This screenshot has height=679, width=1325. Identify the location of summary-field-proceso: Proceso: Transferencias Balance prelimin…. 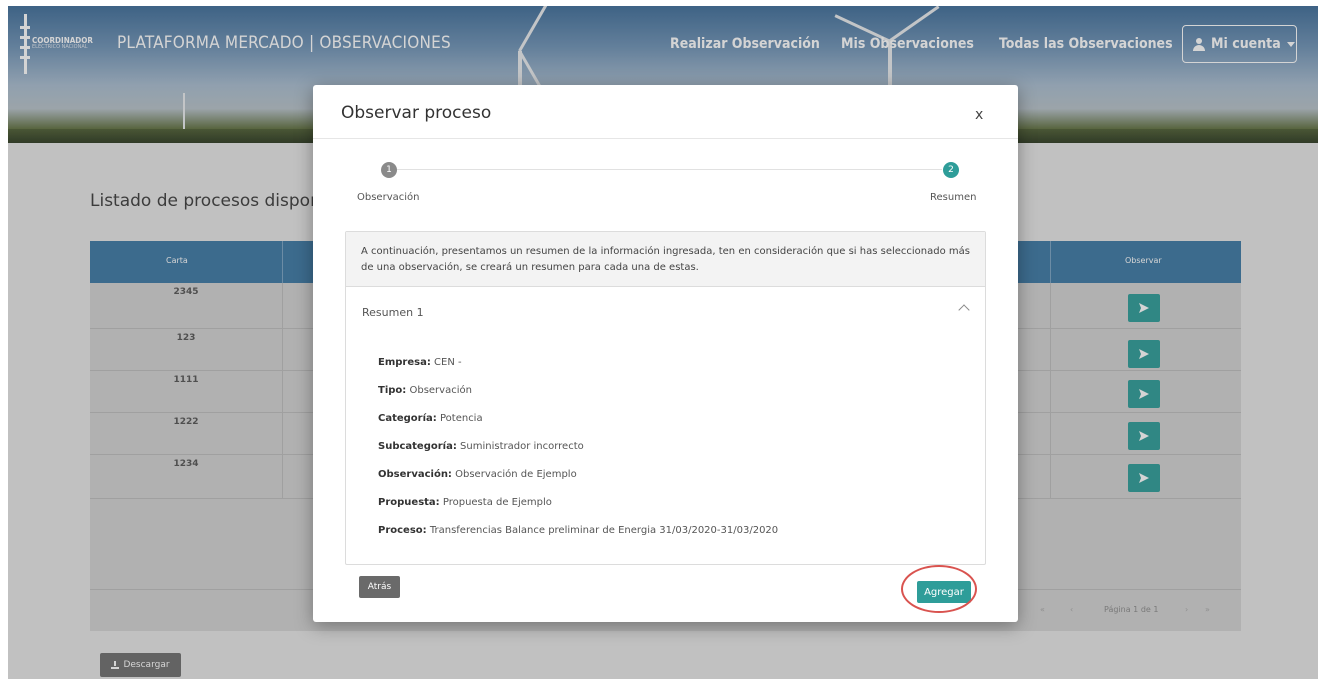
(578, 530).